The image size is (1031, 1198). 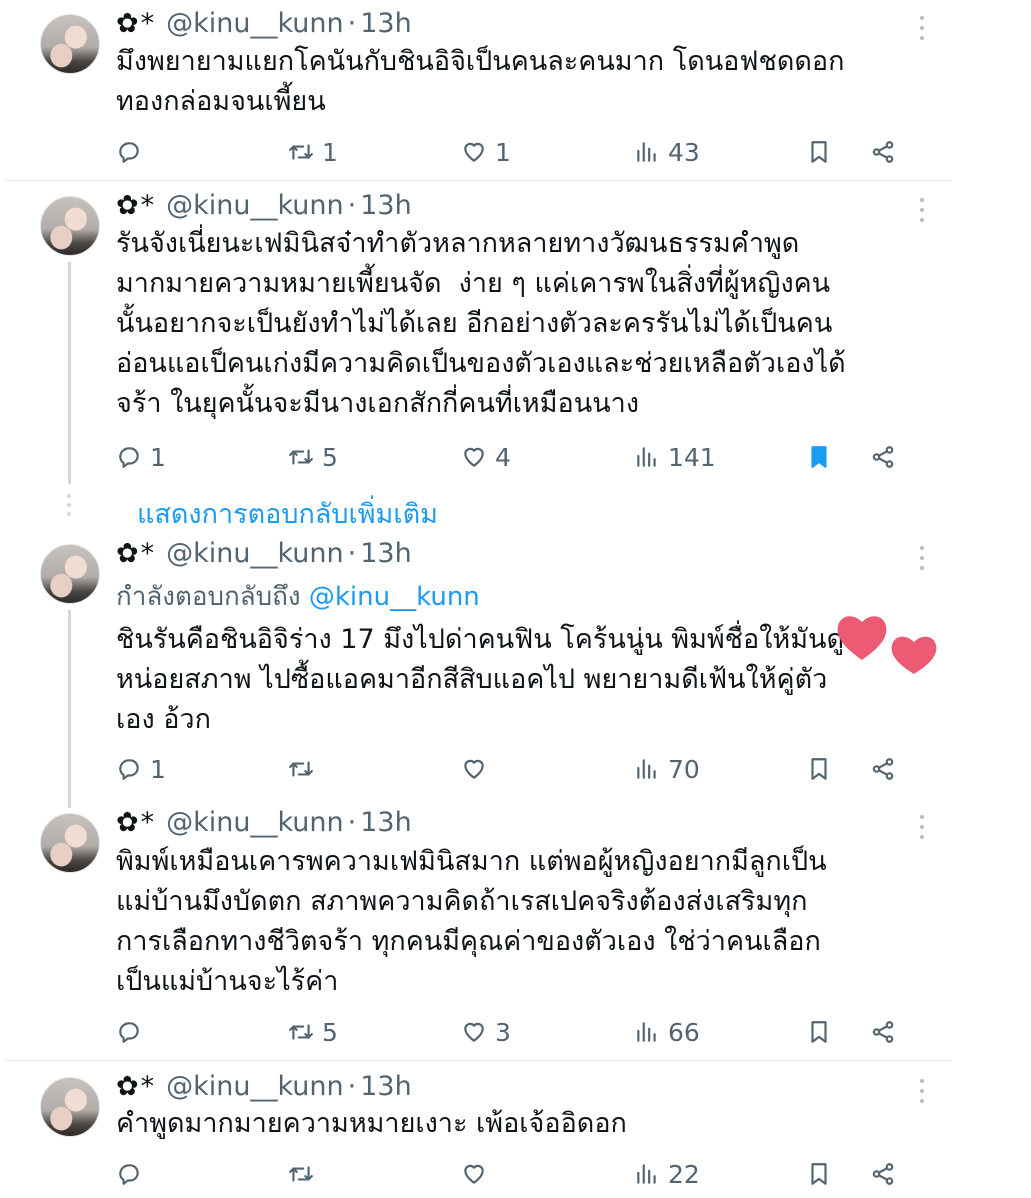 I want to click on retweet-count: 5, so click(x=330, y=1032).